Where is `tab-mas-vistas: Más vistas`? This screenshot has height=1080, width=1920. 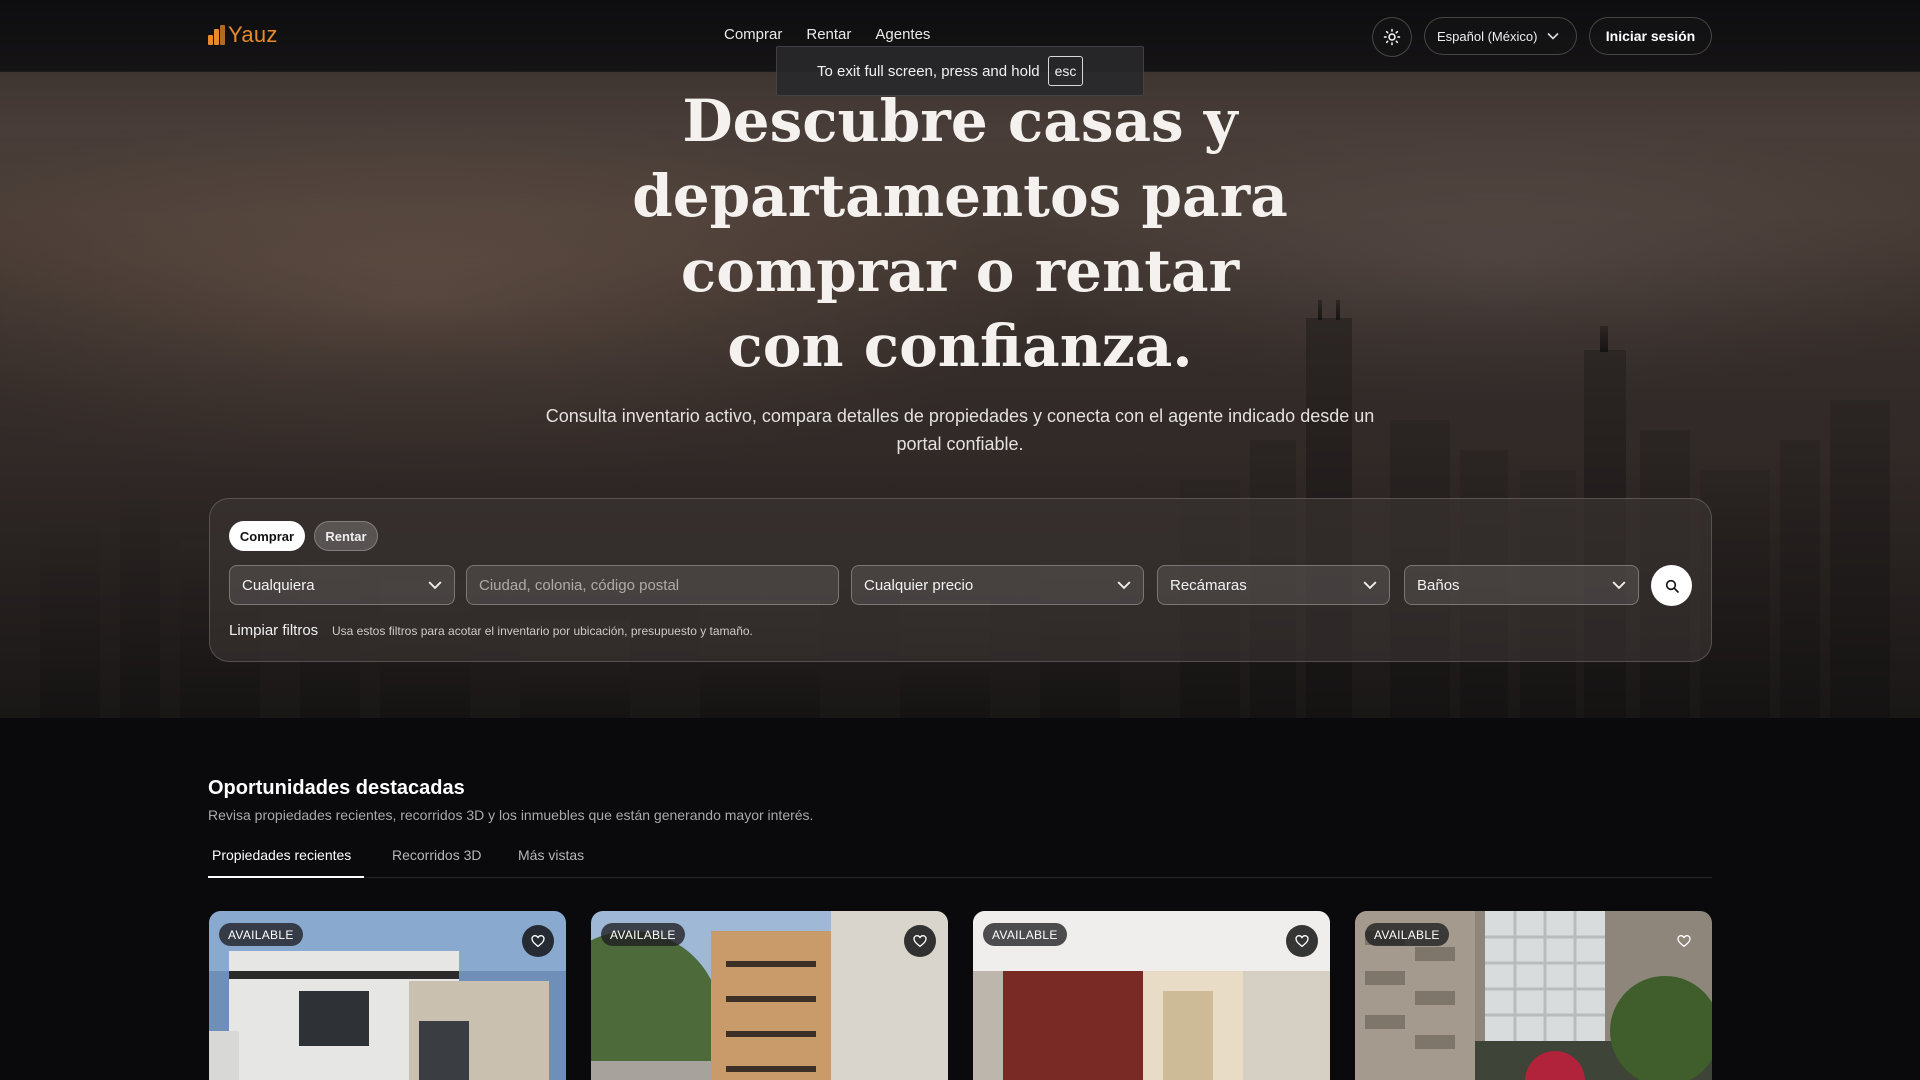
tab-mas-vistas: Más vistas is located at coordinates (551, 855).